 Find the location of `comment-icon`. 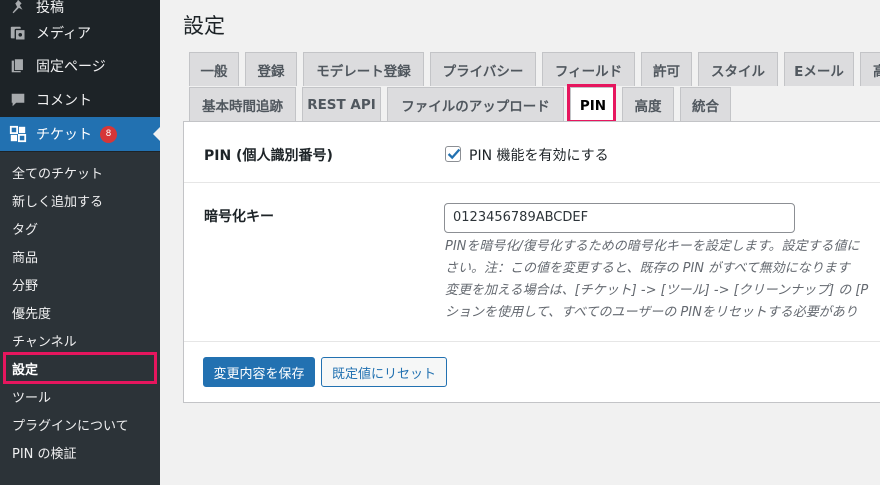

comment-icon is located at coordinates (18, 100).